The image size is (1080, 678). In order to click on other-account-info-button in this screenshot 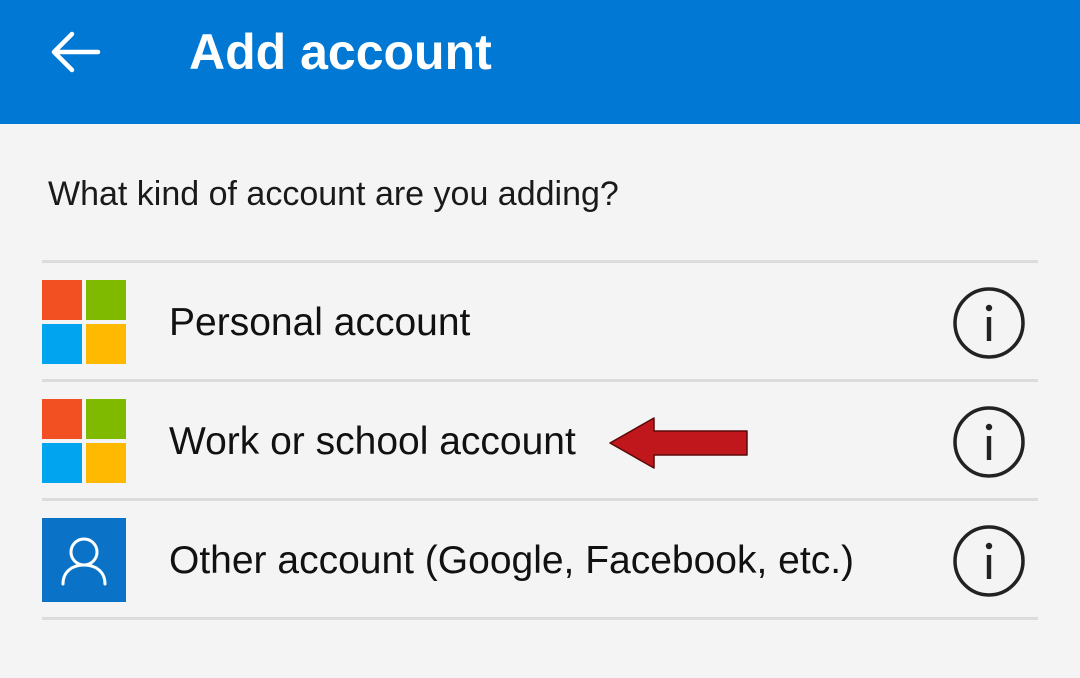, I will do `click(989, 561)`.